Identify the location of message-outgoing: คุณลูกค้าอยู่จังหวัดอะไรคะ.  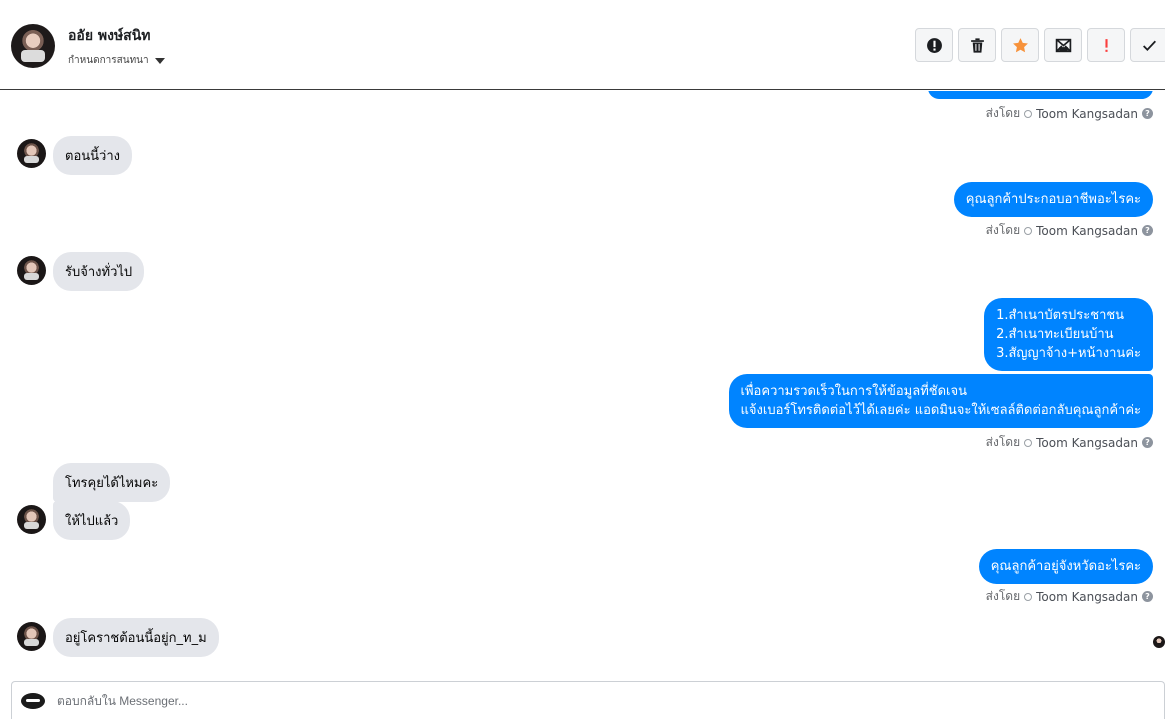
(1065, 566).